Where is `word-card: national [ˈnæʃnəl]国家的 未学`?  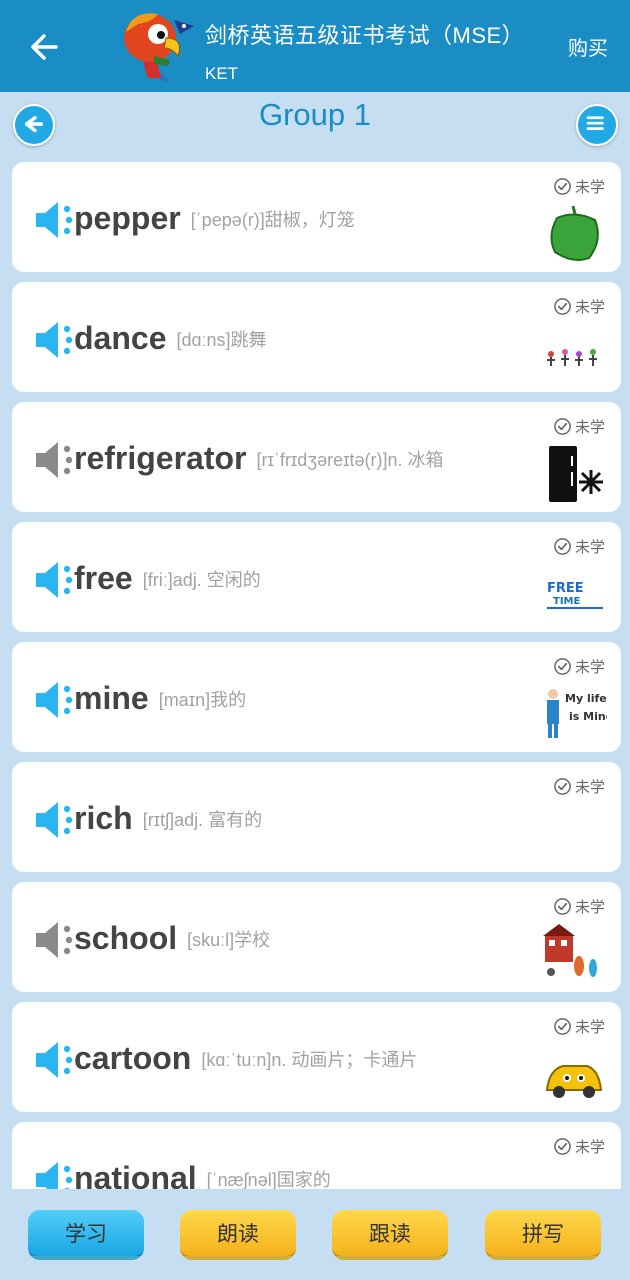 word-card: national [ˈnæʃnəl]国家的 未学 is located at coordinates (316, 1155).